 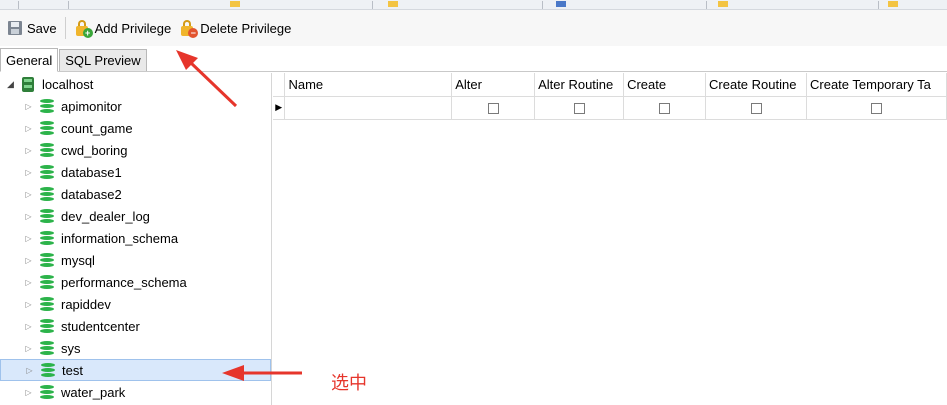 I want to click on column-header-create: Create, so click(x=665, y=85).